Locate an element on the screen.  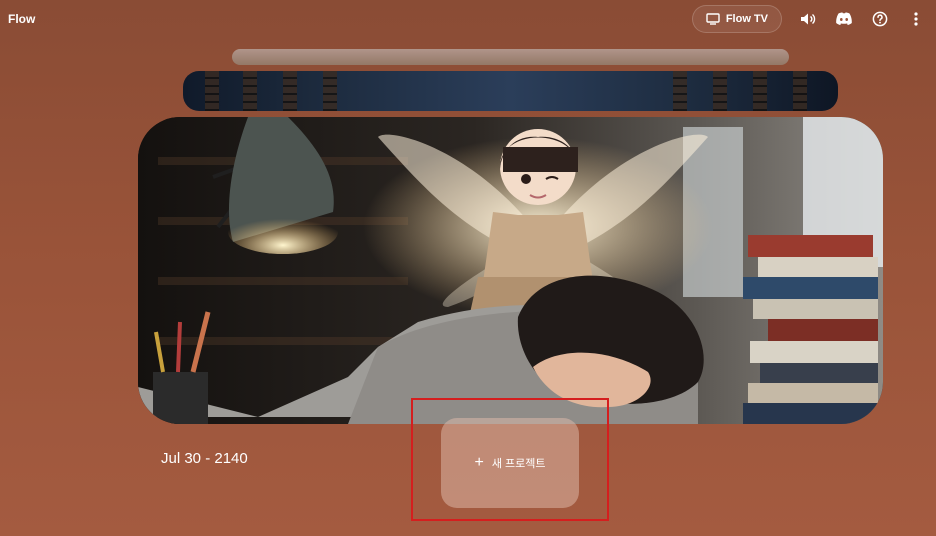
flow-tv-label: Flow TV is located at coordinates (746, 19).